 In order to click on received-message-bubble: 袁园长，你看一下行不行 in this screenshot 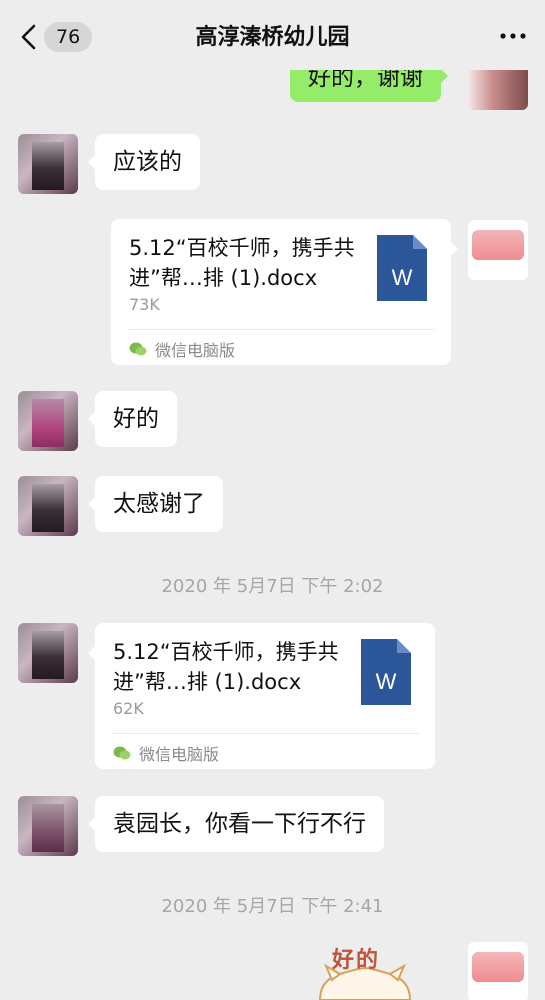, I will do `click(236, 824)`.